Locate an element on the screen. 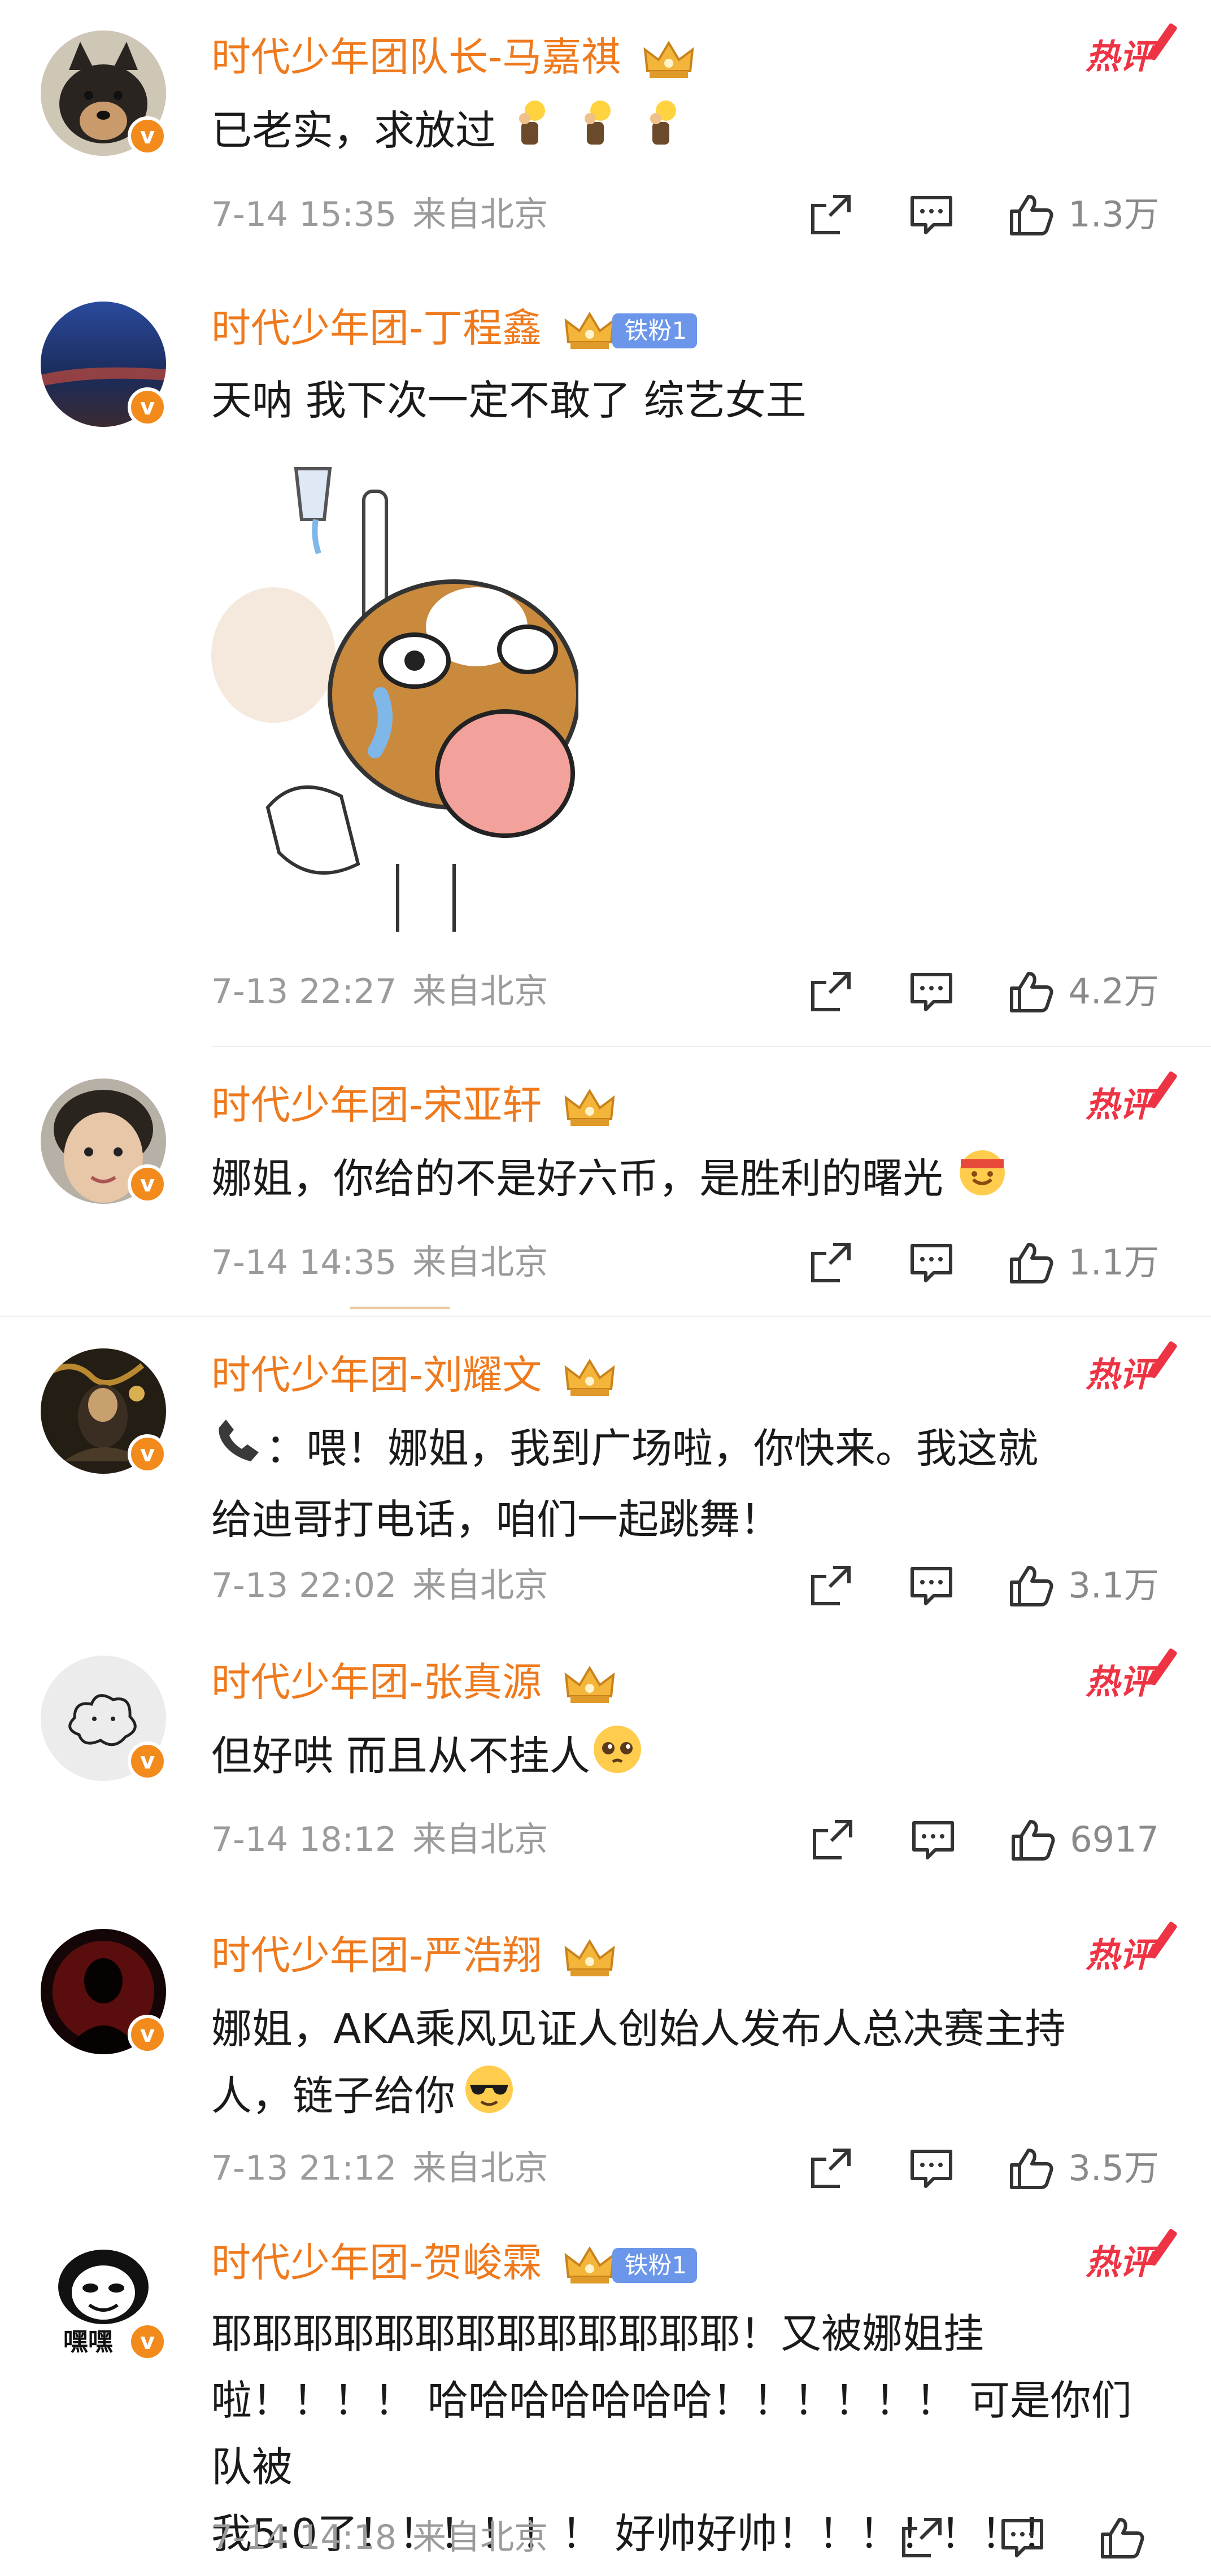 The width and height of the screenshot is (1211, 2576). pleading-face-icon is located at coordinates (617, 1759).